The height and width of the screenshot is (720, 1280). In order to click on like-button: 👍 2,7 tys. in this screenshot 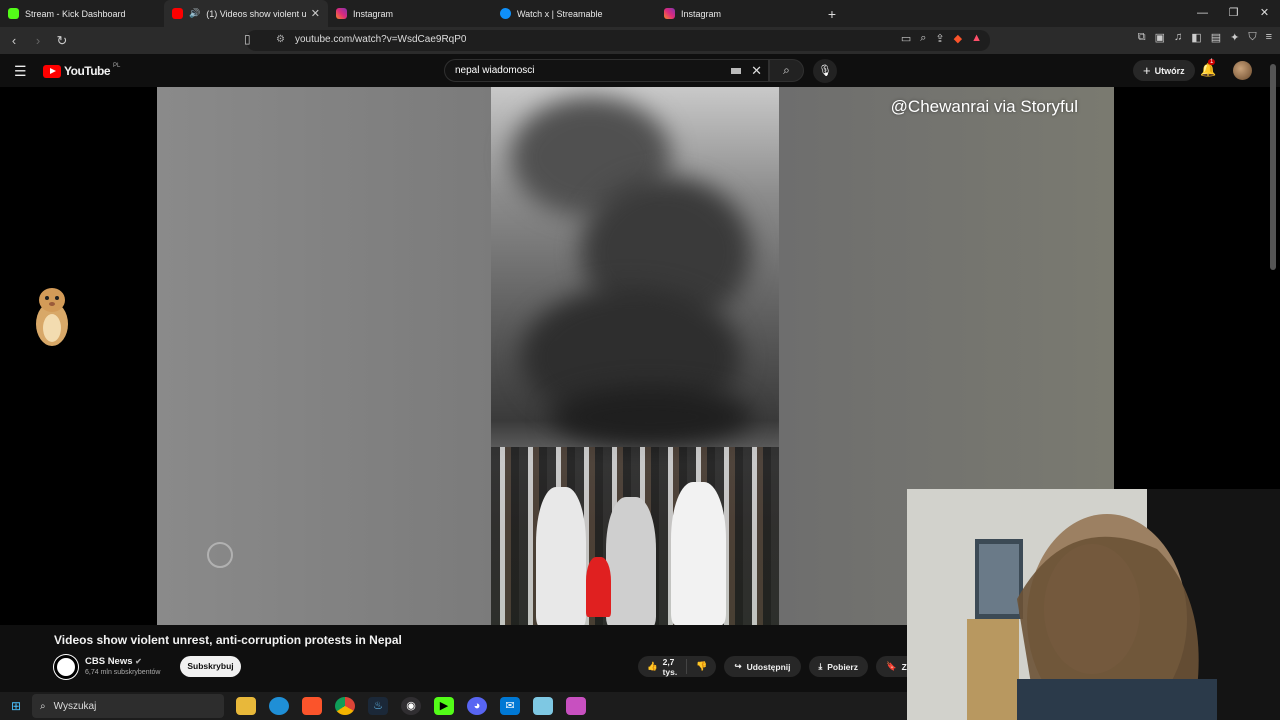, I will do `click(663, 666)`.